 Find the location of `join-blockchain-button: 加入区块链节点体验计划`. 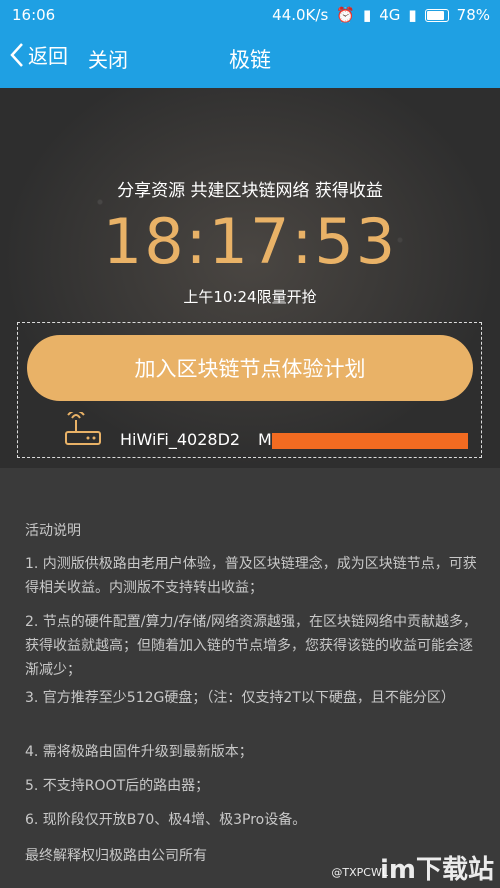

join-blockchain-button: 加入区块链节点体验计划 is located at coordinates (250, 368).